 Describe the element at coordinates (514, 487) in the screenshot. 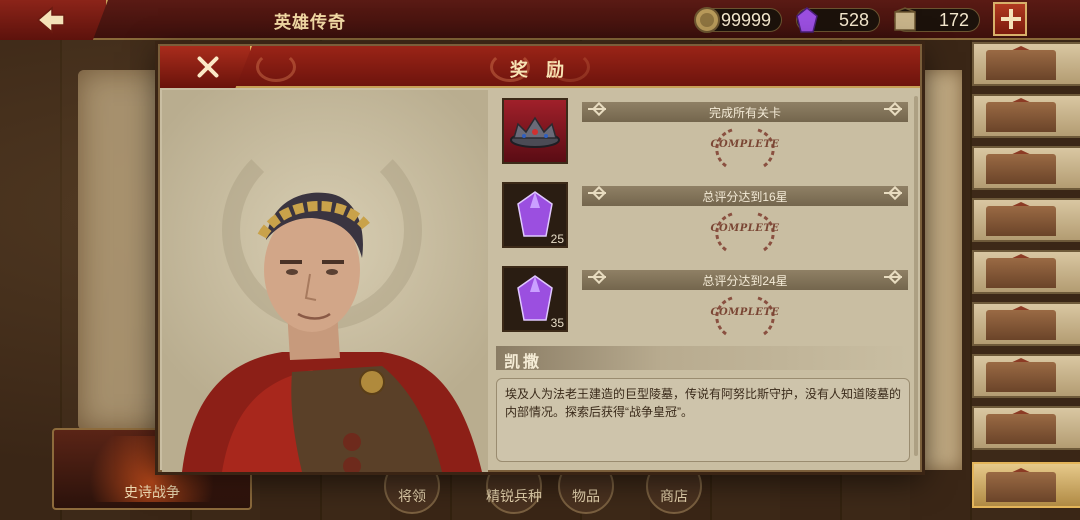

I see `tab-elite-units: 精锐兵种` at that location.